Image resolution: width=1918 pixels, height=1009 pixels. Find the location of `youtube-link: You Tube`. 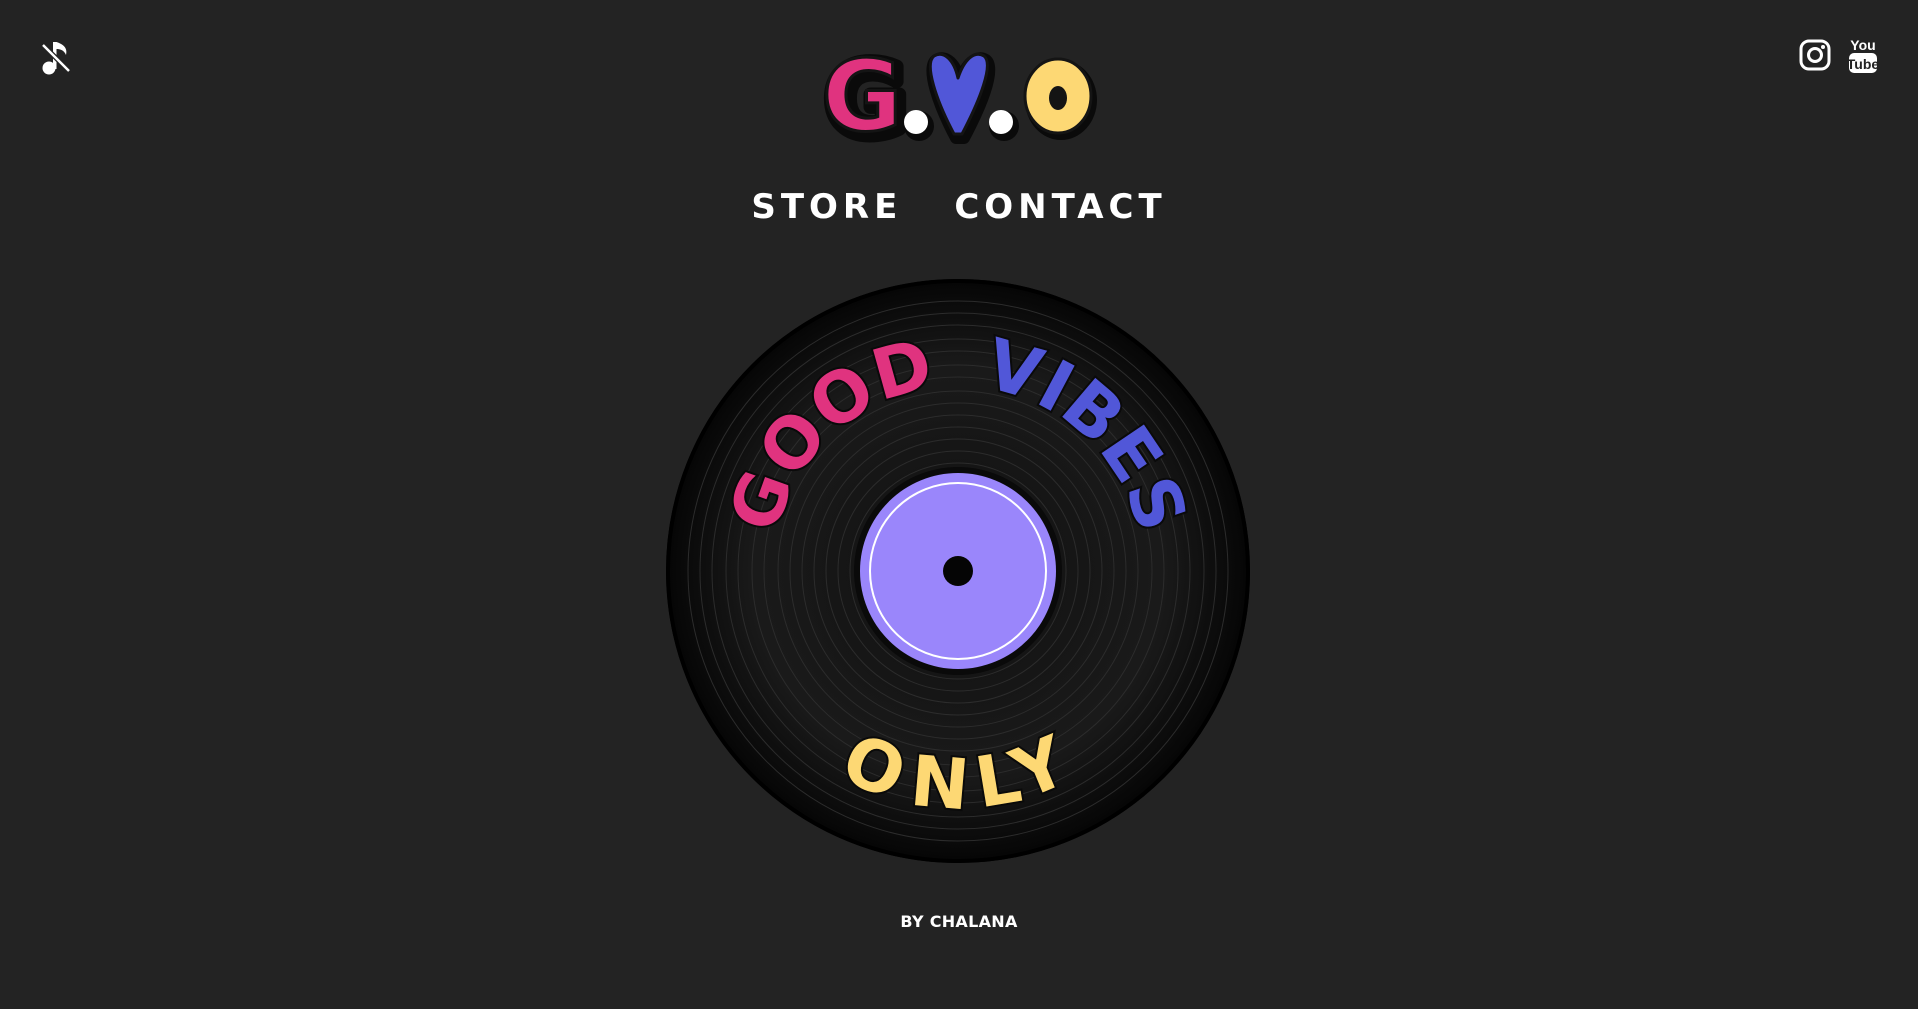

youtube-link: You Tube is located at coordinates (1863, 57).